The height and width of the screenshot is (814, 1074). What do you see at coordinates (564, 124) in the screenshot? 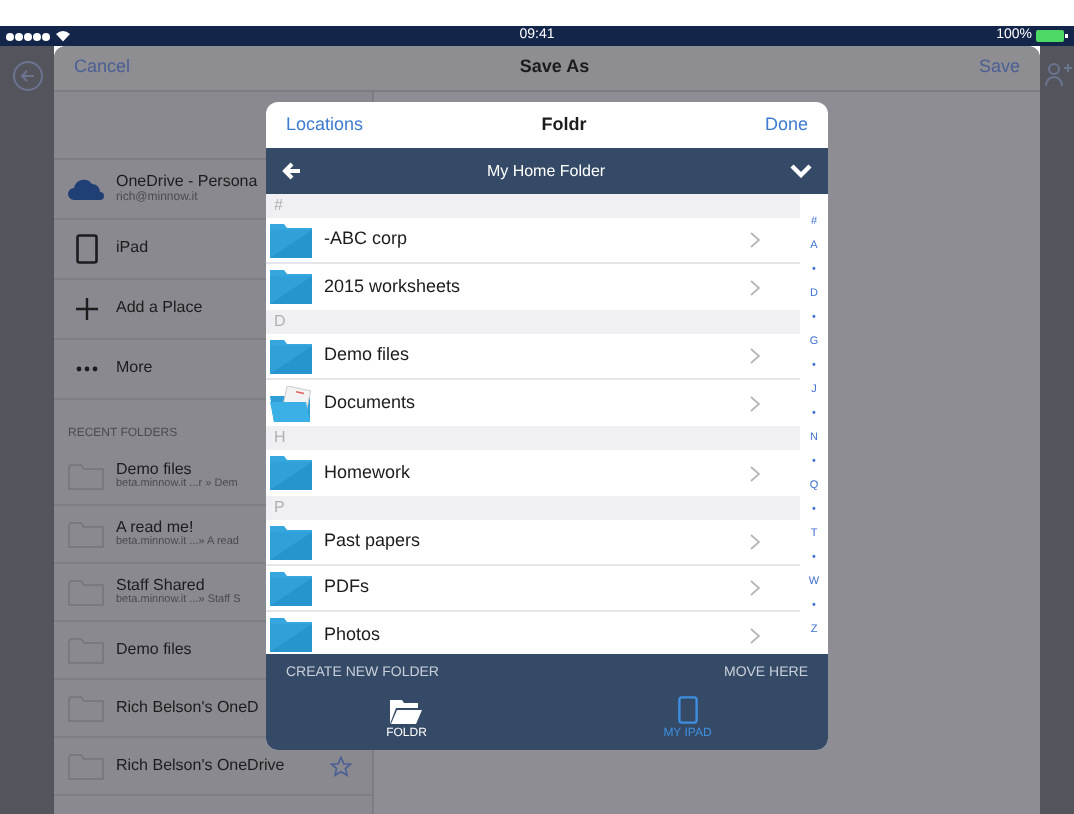
I see `popover-title: Foldr` at bounding box center [564, 124].